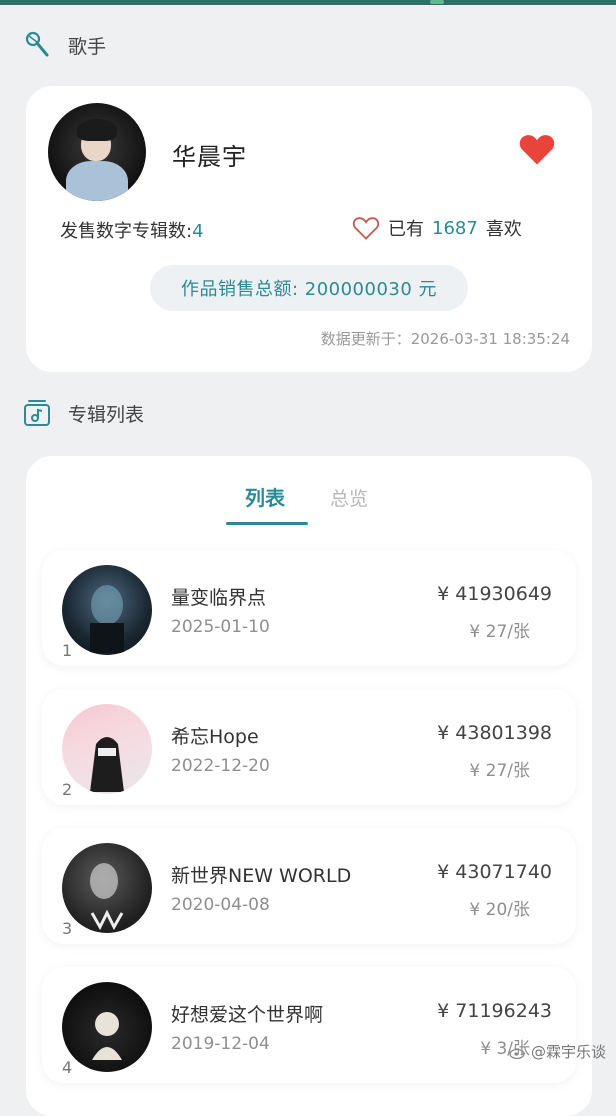 The image size is (616, 1116). What do you see at coordinates (406, 228) in the screenshot?
I see `likes-prefix: 已有` at bounding box center [406, 228].